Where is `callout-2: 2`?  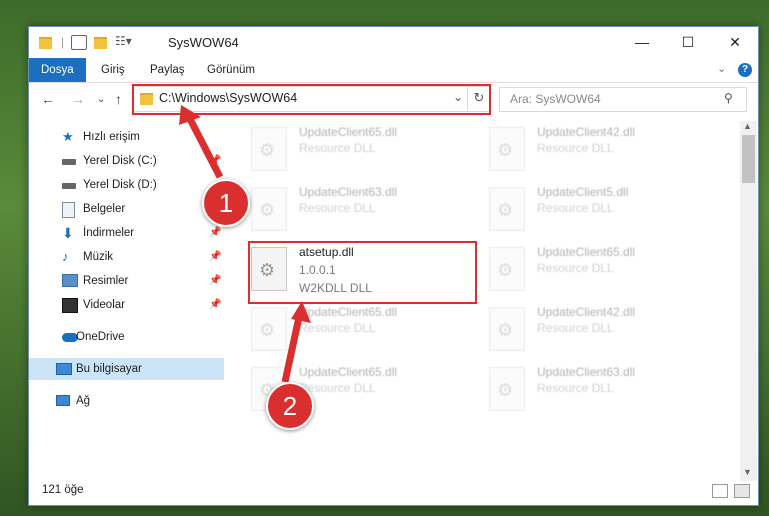 callout-2: 2 is located at coordinates (290, 406).